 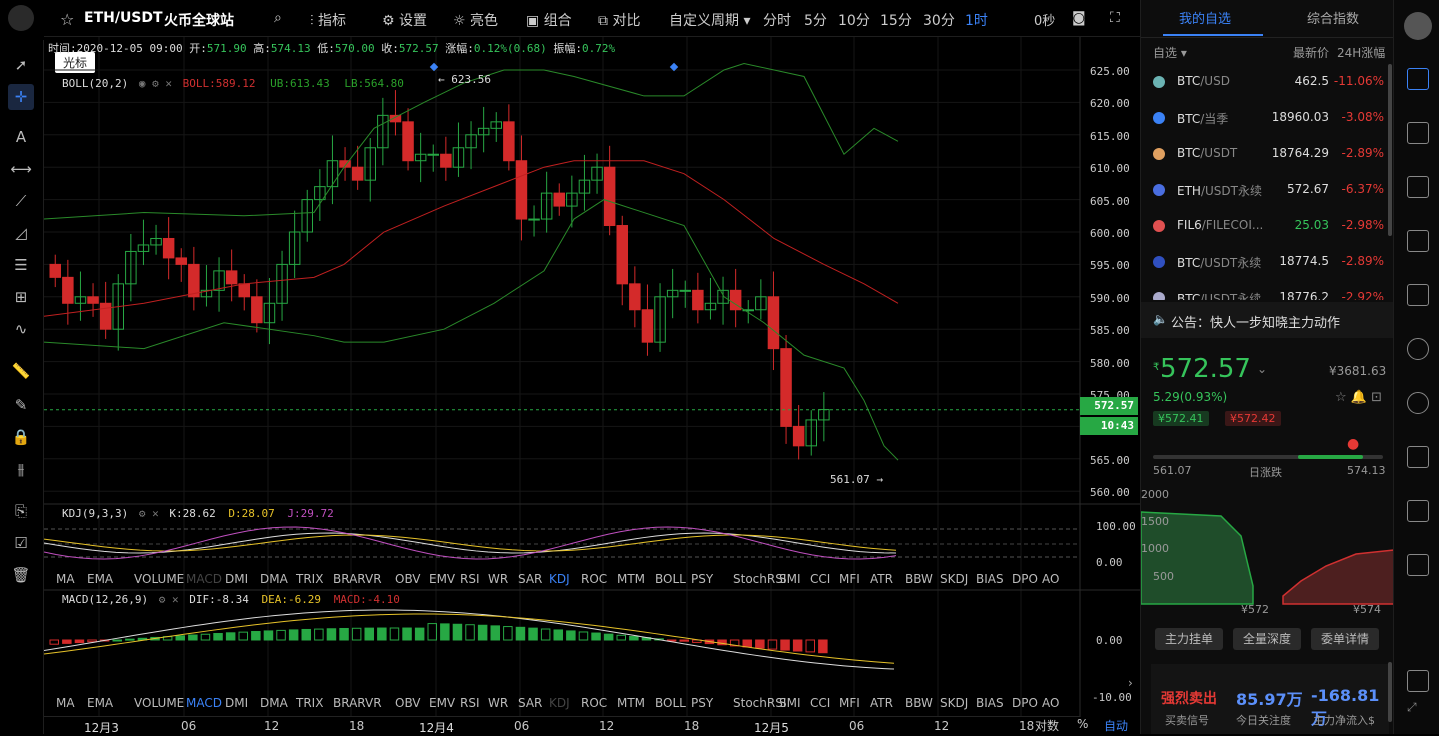 I want to click on checklist-icon, so click(x=1418, y=187).